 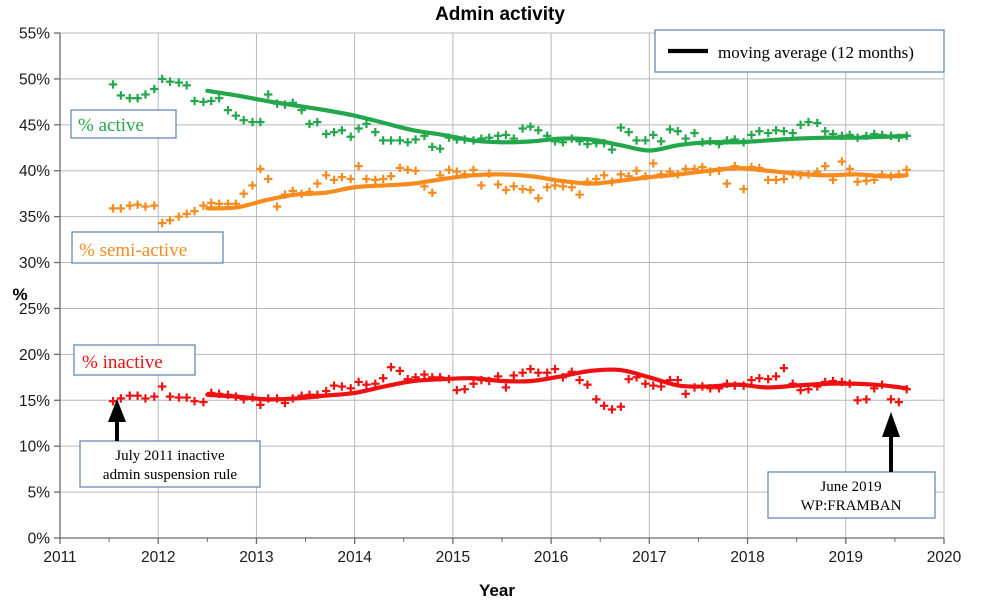 What do you see at coordinates (147, 247) in the screenshot?
I see `series-label-semi-active: % semi-active` at bounding box center [147, 247].